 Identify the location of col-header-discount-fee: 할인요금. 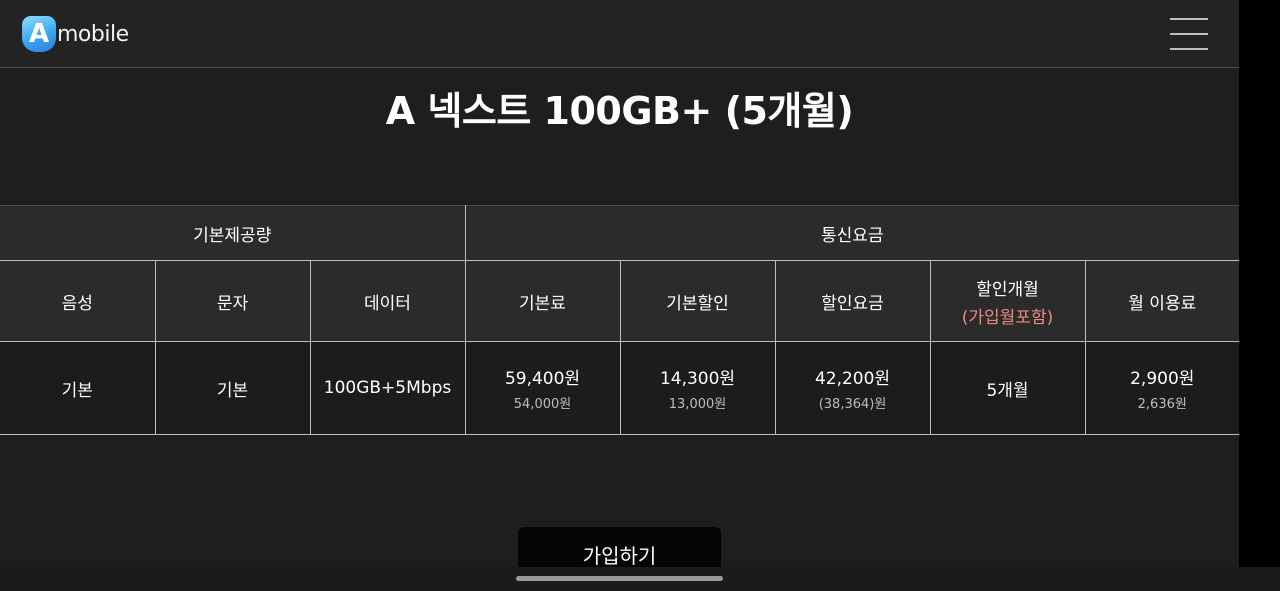
(852, 301).